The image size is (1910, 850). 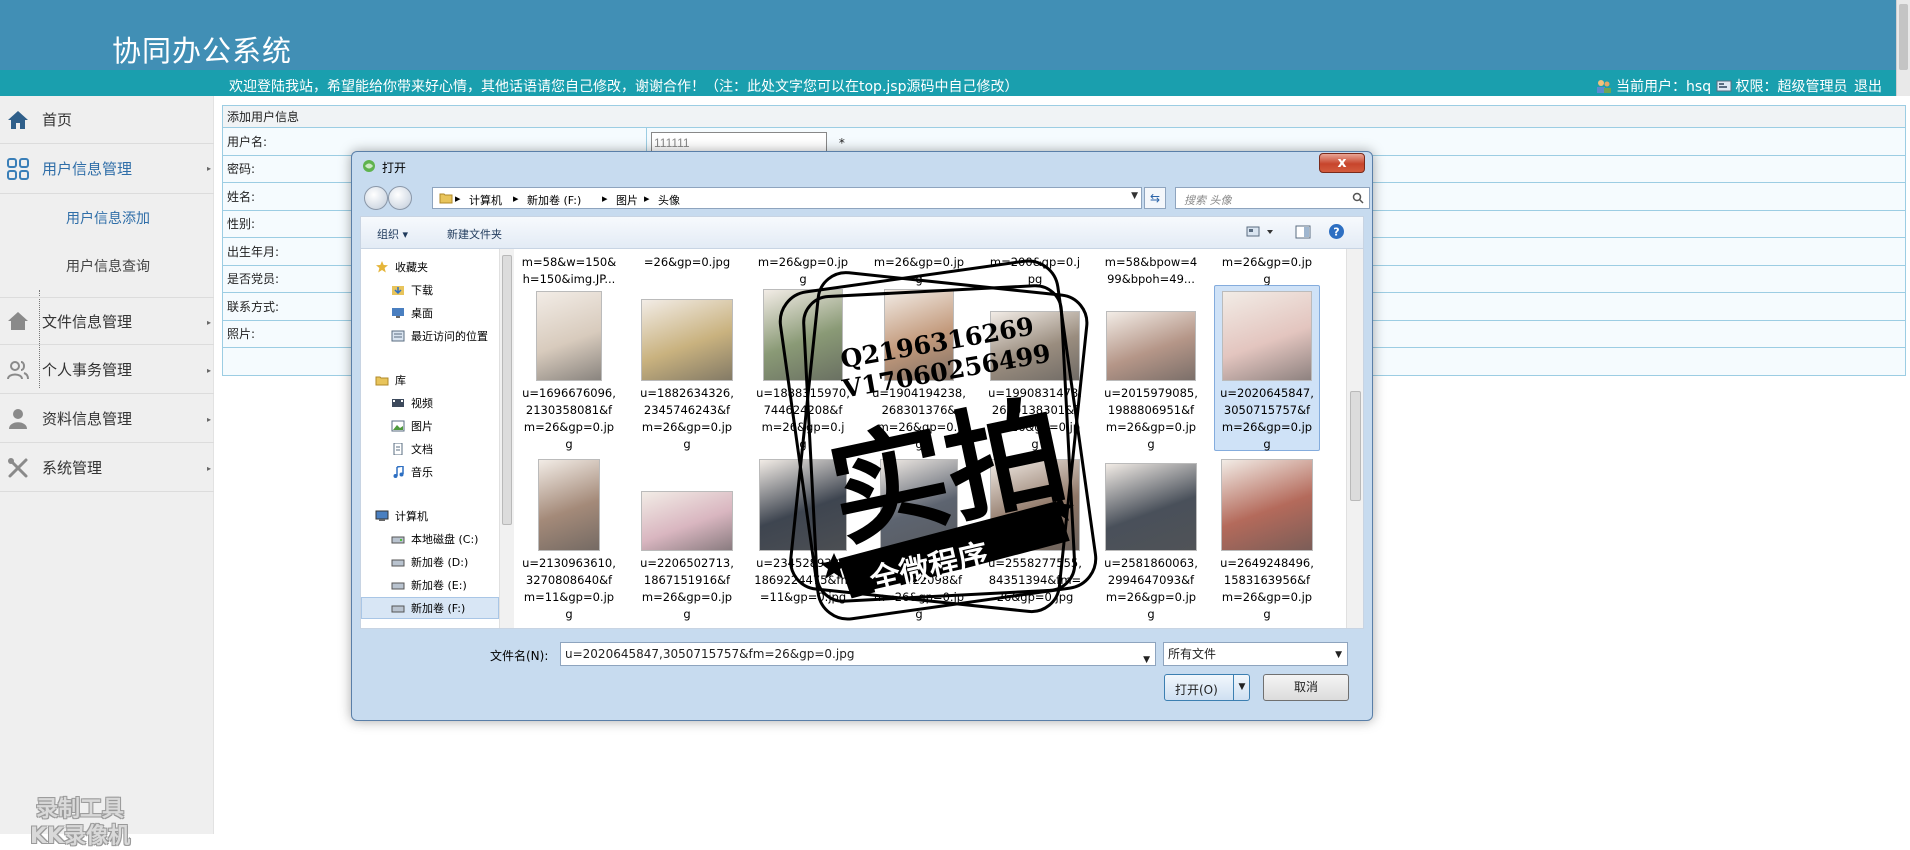 I want to click on nav-pane-item: 图片, so click(x=412, y=426).